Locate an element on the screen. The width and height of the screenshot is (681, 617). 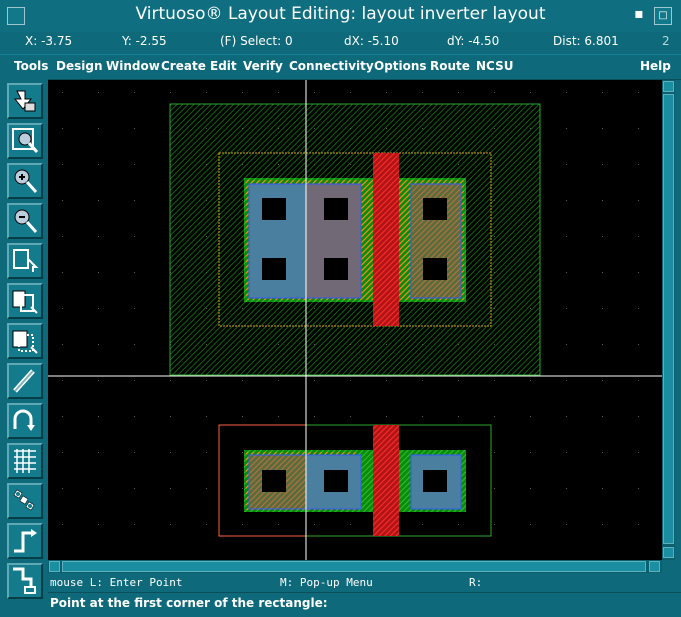
menu-edit: Edit is located at coordinates (223, 66).